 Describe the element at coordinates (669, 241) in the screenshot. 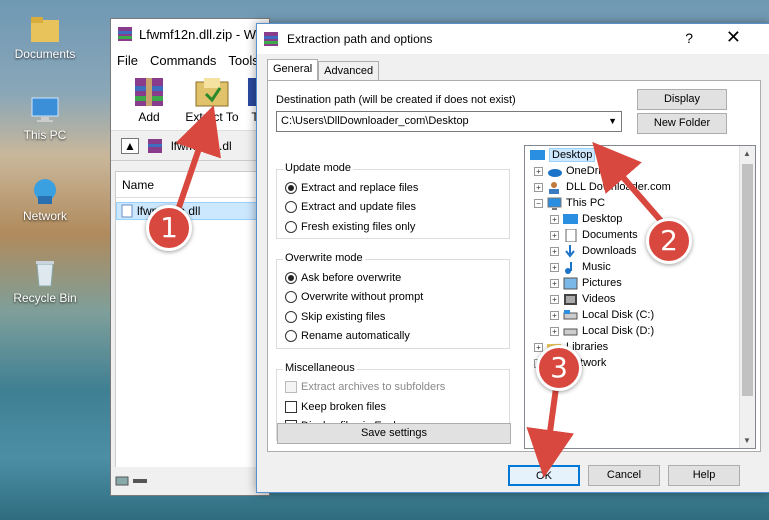

I see `step-badge-2: 2` at that location.